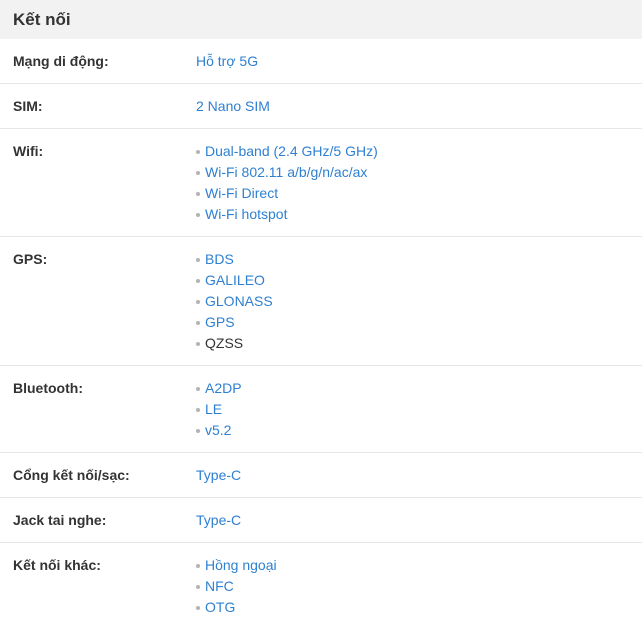 The width and height of the screenshot is (642, 629). What do you see at coordinates (419, 322) in the screenshot?
I see `spec-value-item: GPS` at bounding box center [419, 322].